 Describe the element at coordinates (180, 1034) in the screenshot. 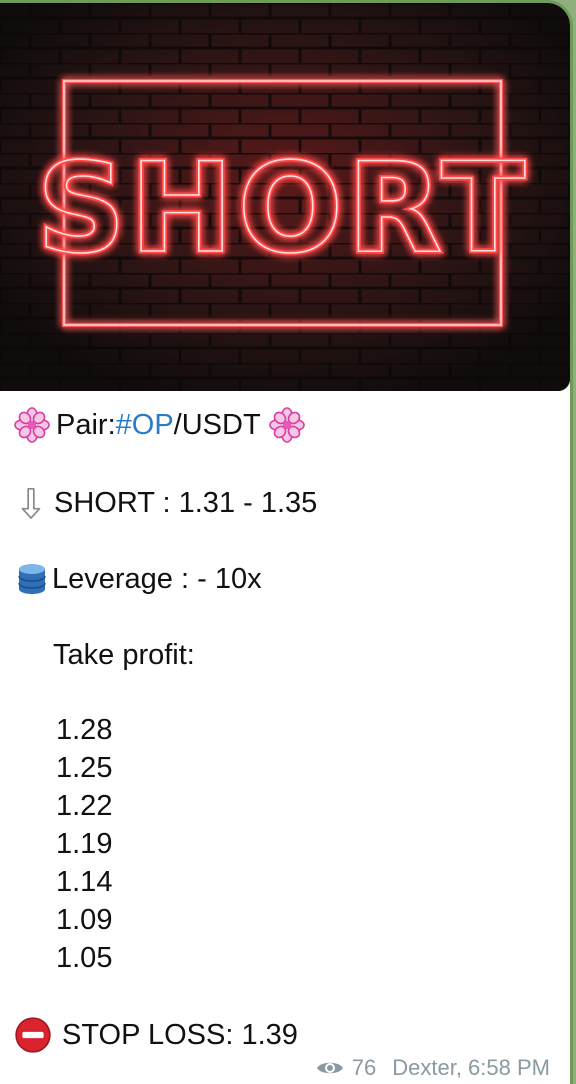

I see `stop-loss-text: STOP LOSS: 1.39` at that location.